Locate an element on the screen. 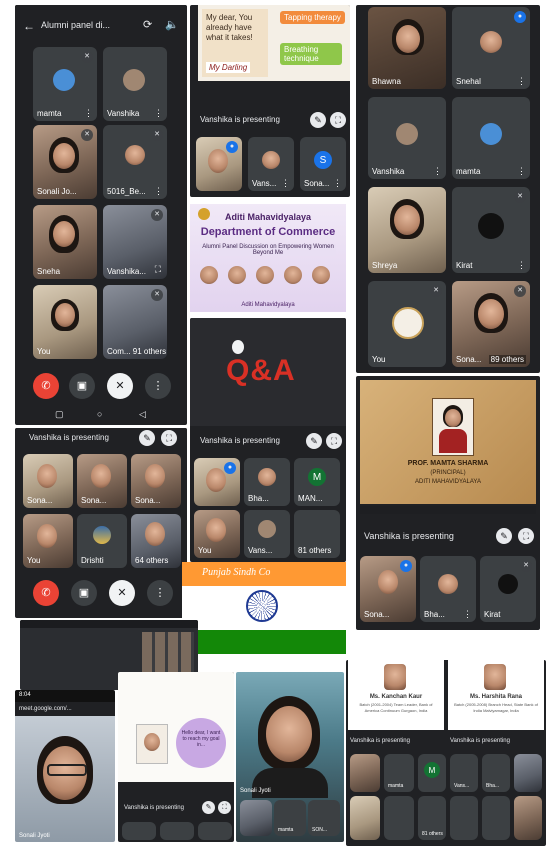 Image resolution: width=556 pixels, height=848 pixels. speaker-icon: 🔈 is located at coordinates (172, 24).